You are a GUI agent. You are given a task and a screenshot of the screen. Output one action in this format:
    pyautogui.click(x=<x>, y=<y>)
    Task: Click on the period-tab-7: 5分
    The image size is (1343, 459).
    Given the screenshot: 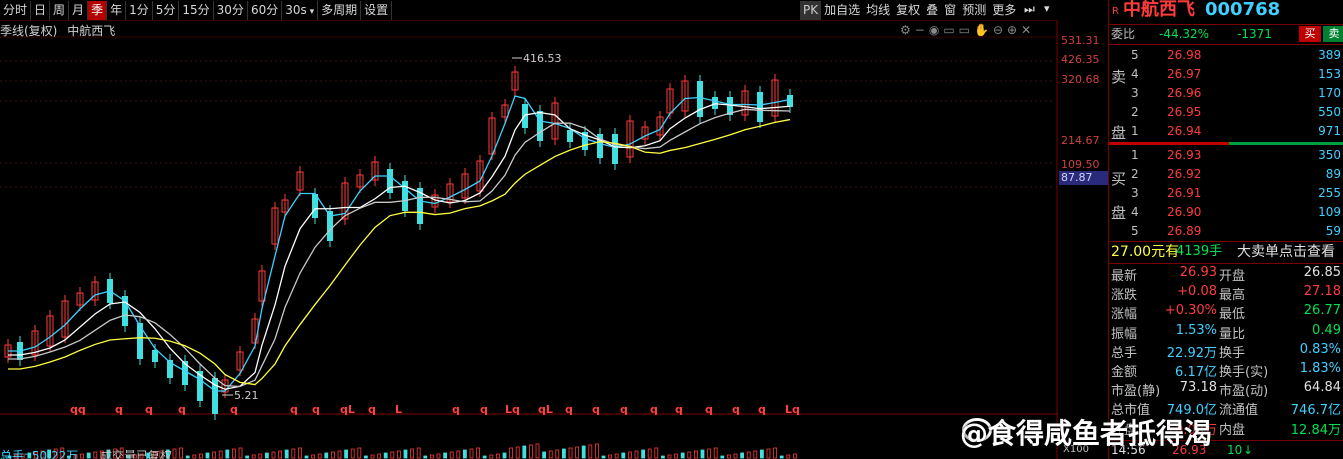 What is the action you would take?
    pyautogui.click(x=166, y=10)
    